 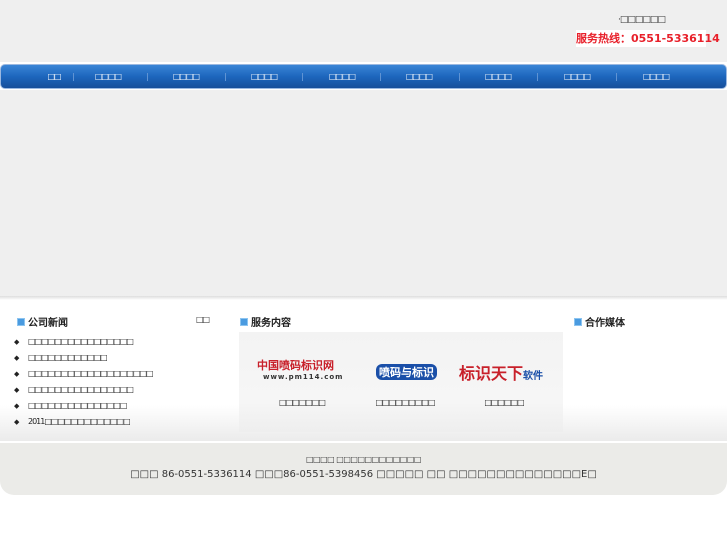 I want to click on logo-text: 标识天下, so click(x=491, y=373).